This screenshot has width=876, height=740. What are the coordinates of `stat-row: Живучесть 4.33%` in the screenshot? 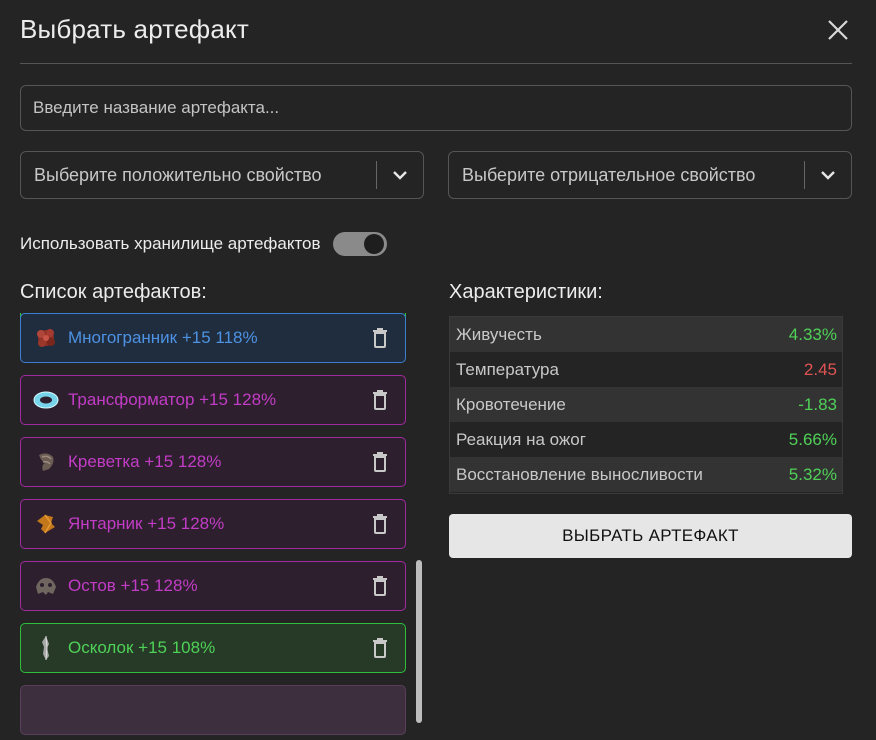 It's located at (646, 334).